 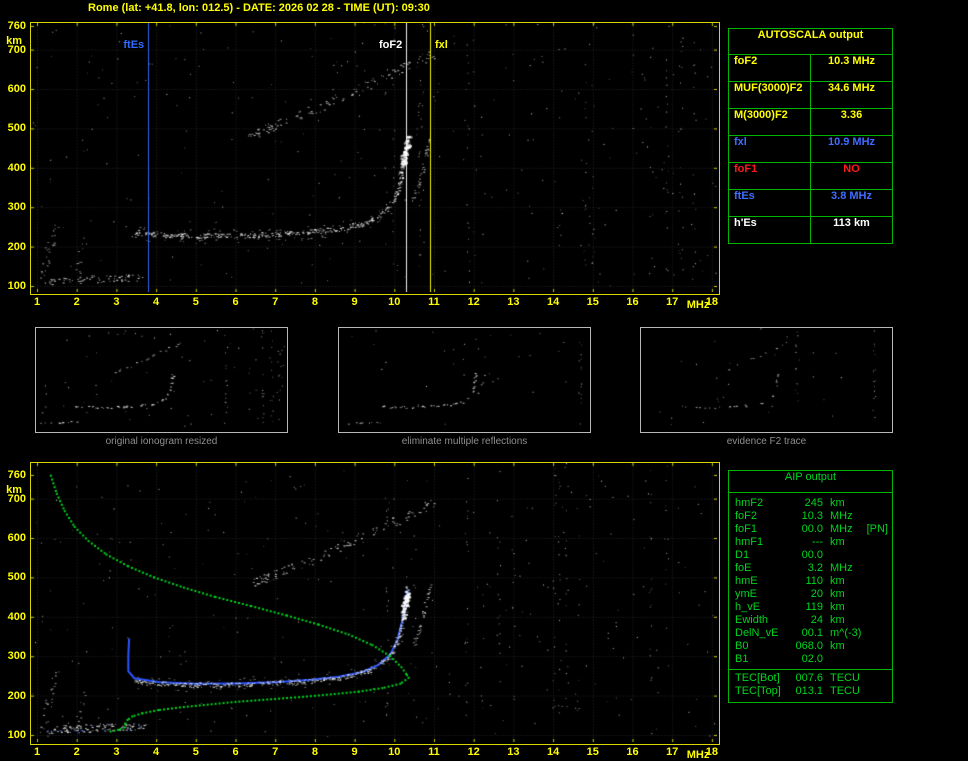 I want to click on aip-row: B1 02.0, so click(x=810, y=659).